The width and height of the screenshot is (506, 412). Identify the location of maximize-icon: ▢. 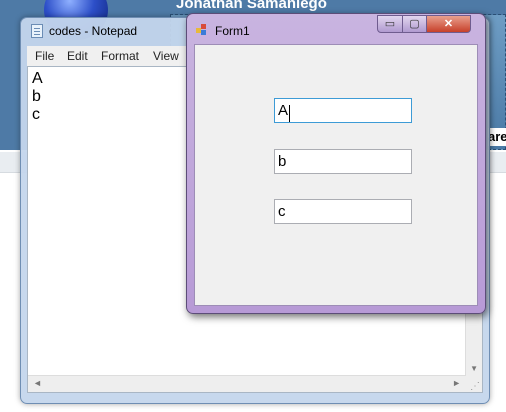
(414, 24).